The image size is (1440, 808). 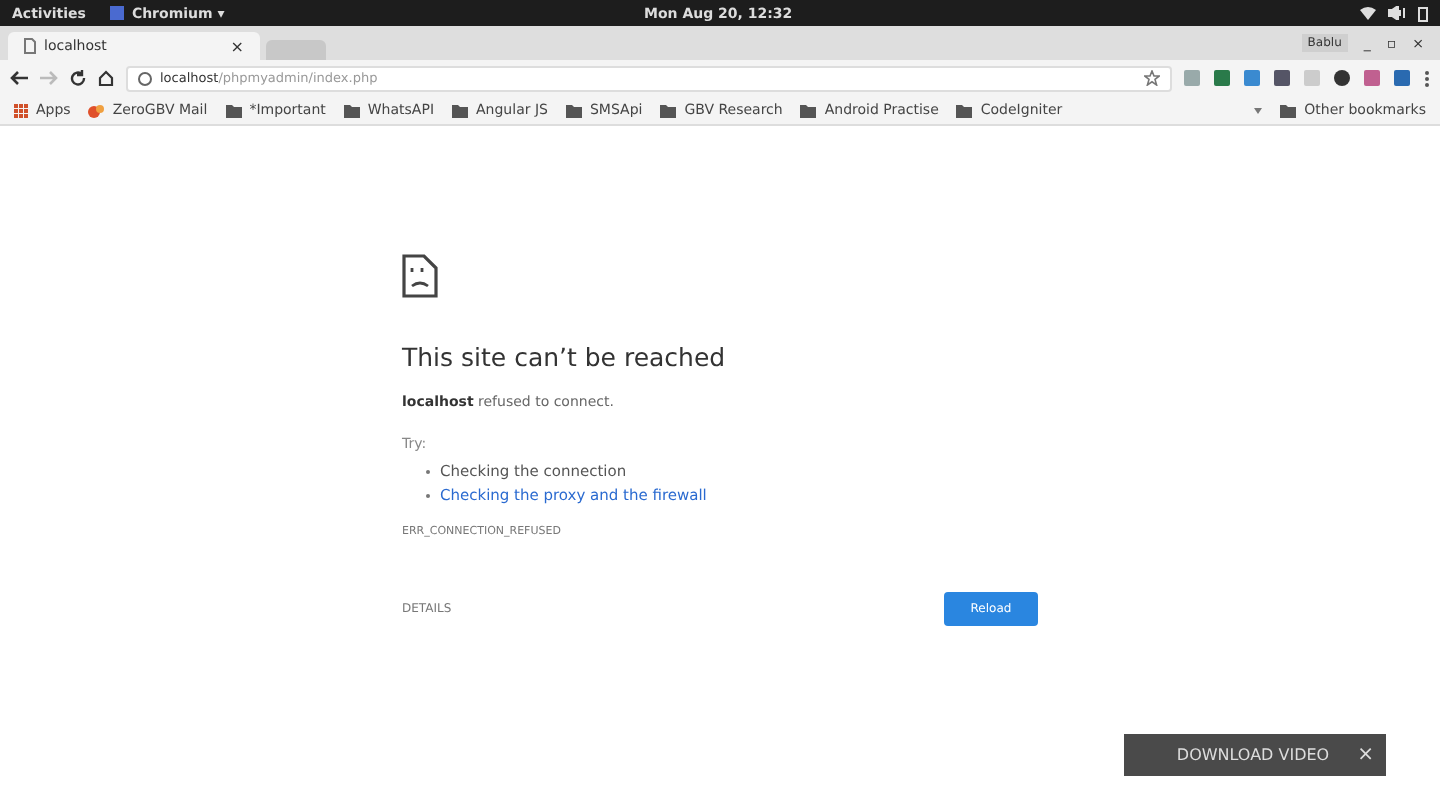 I want to click on back-icon, so click(x=19, y=78).